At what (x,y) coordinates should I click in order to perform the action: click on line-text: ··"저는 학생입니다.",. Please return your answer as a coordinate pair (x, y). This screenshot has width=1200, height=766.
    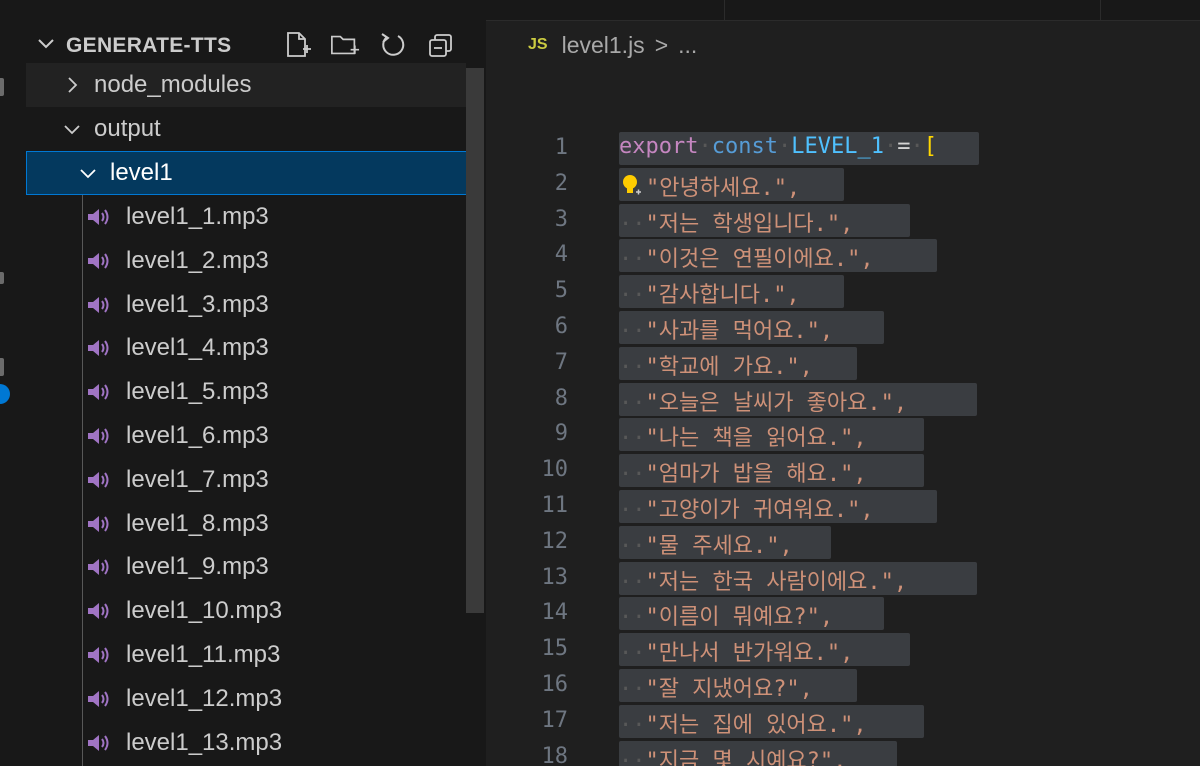
    Looking at the image, I should click on (736, 224).